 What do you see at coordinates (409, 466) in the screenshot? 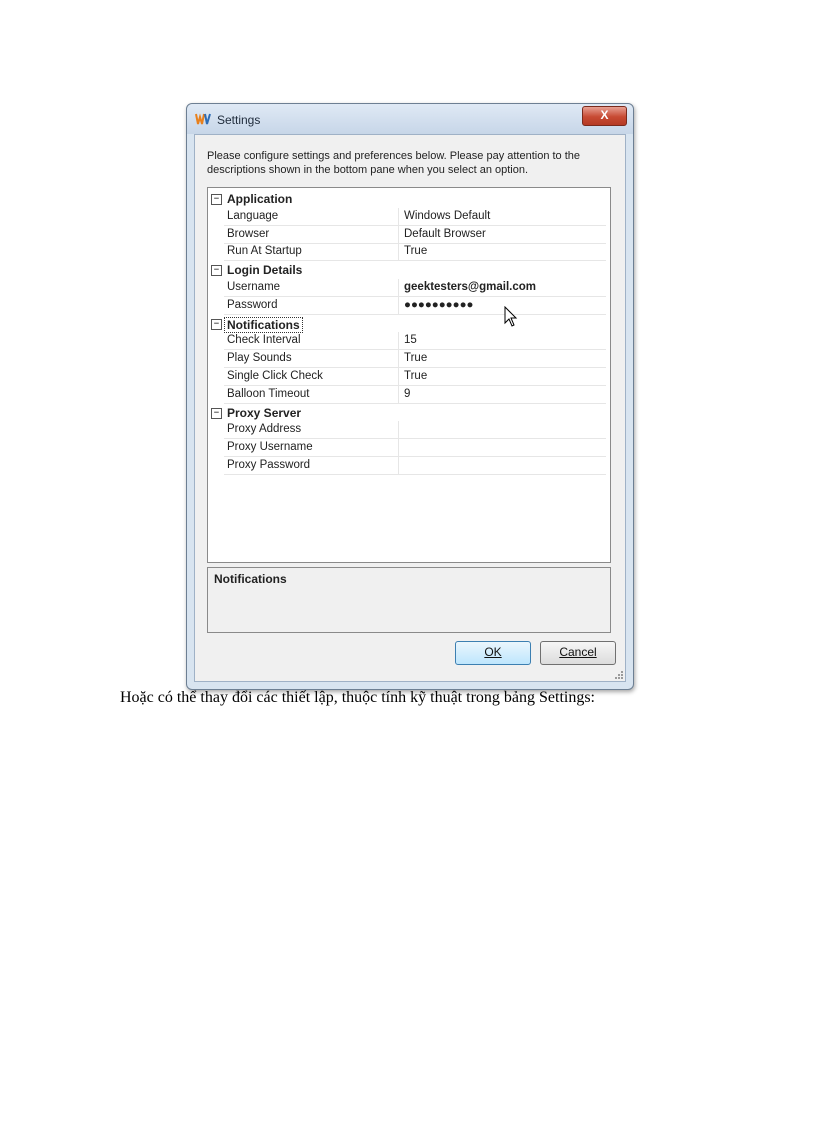
I see `property-row: Proxy Password` at bounding box center [409, 466].